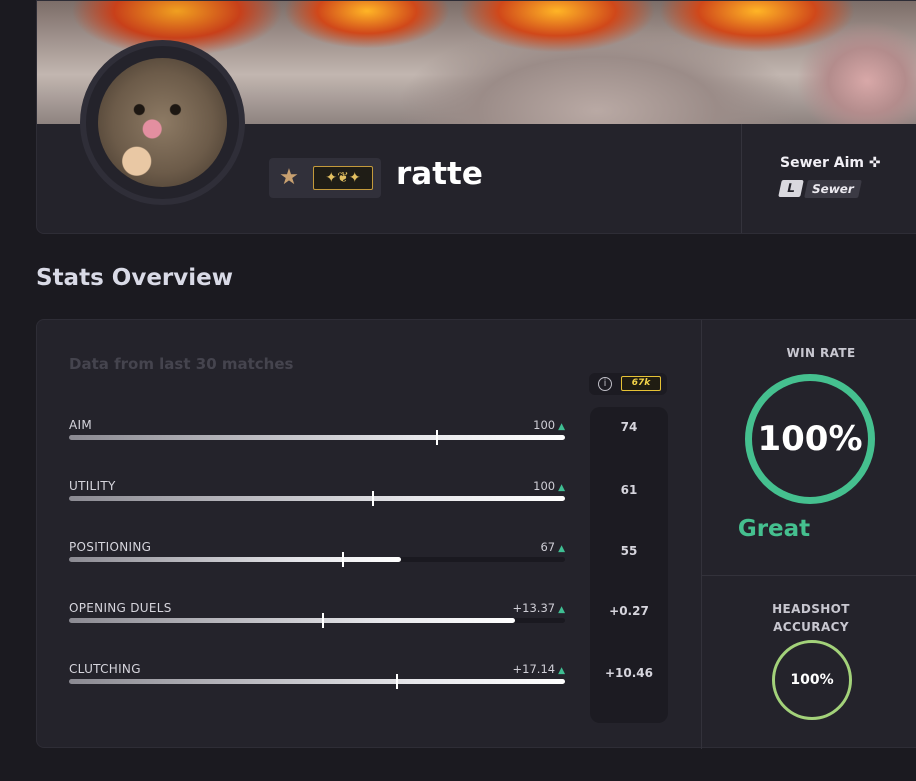  What do you see at coordinates (548, 547) in the screenshot?
I see `stat-value-text: 67` at bounding box center [548, 547].